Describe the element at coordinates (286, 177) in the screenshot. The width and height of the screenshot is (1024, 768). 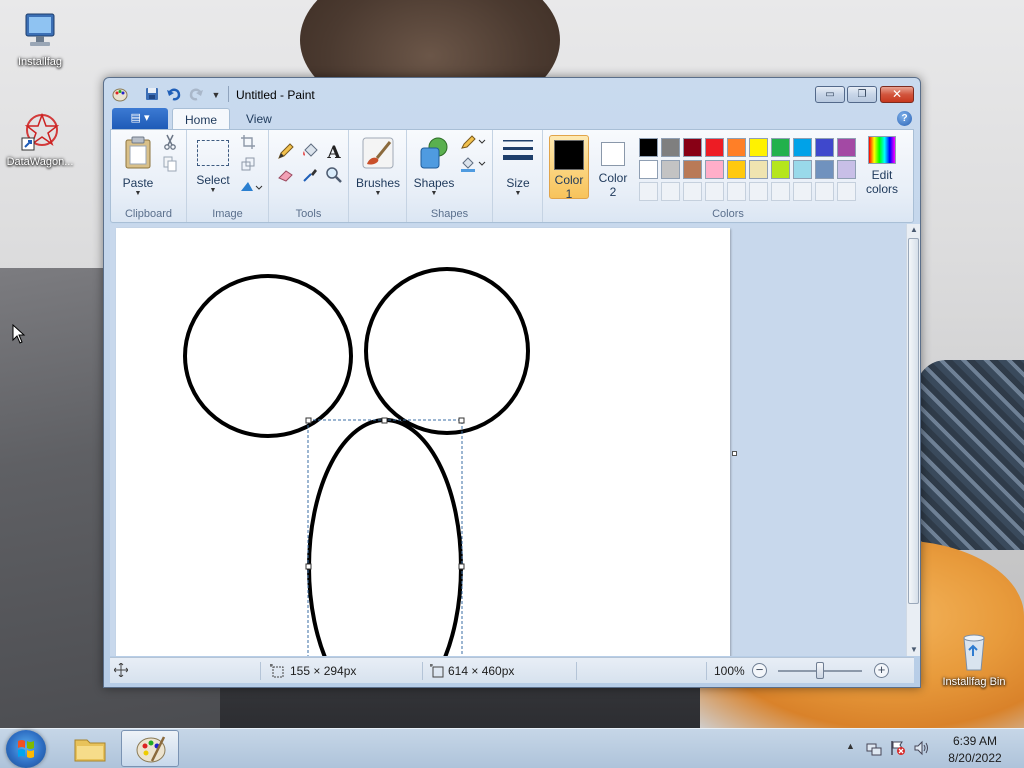
I see `eraser-icon` at that location.